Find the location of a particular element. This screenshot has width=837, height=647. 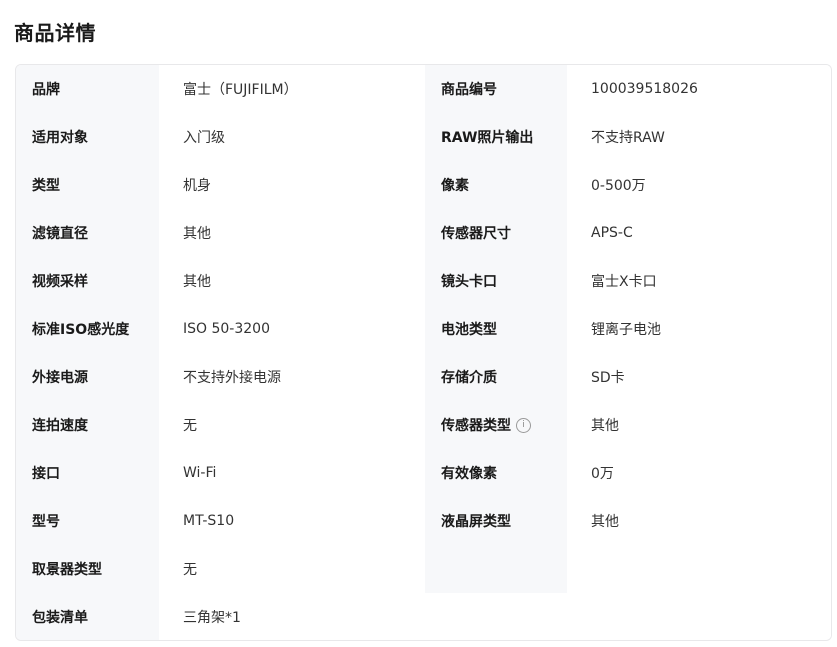

spec-value: 三角架*1 is located at coordinates (495, 616).